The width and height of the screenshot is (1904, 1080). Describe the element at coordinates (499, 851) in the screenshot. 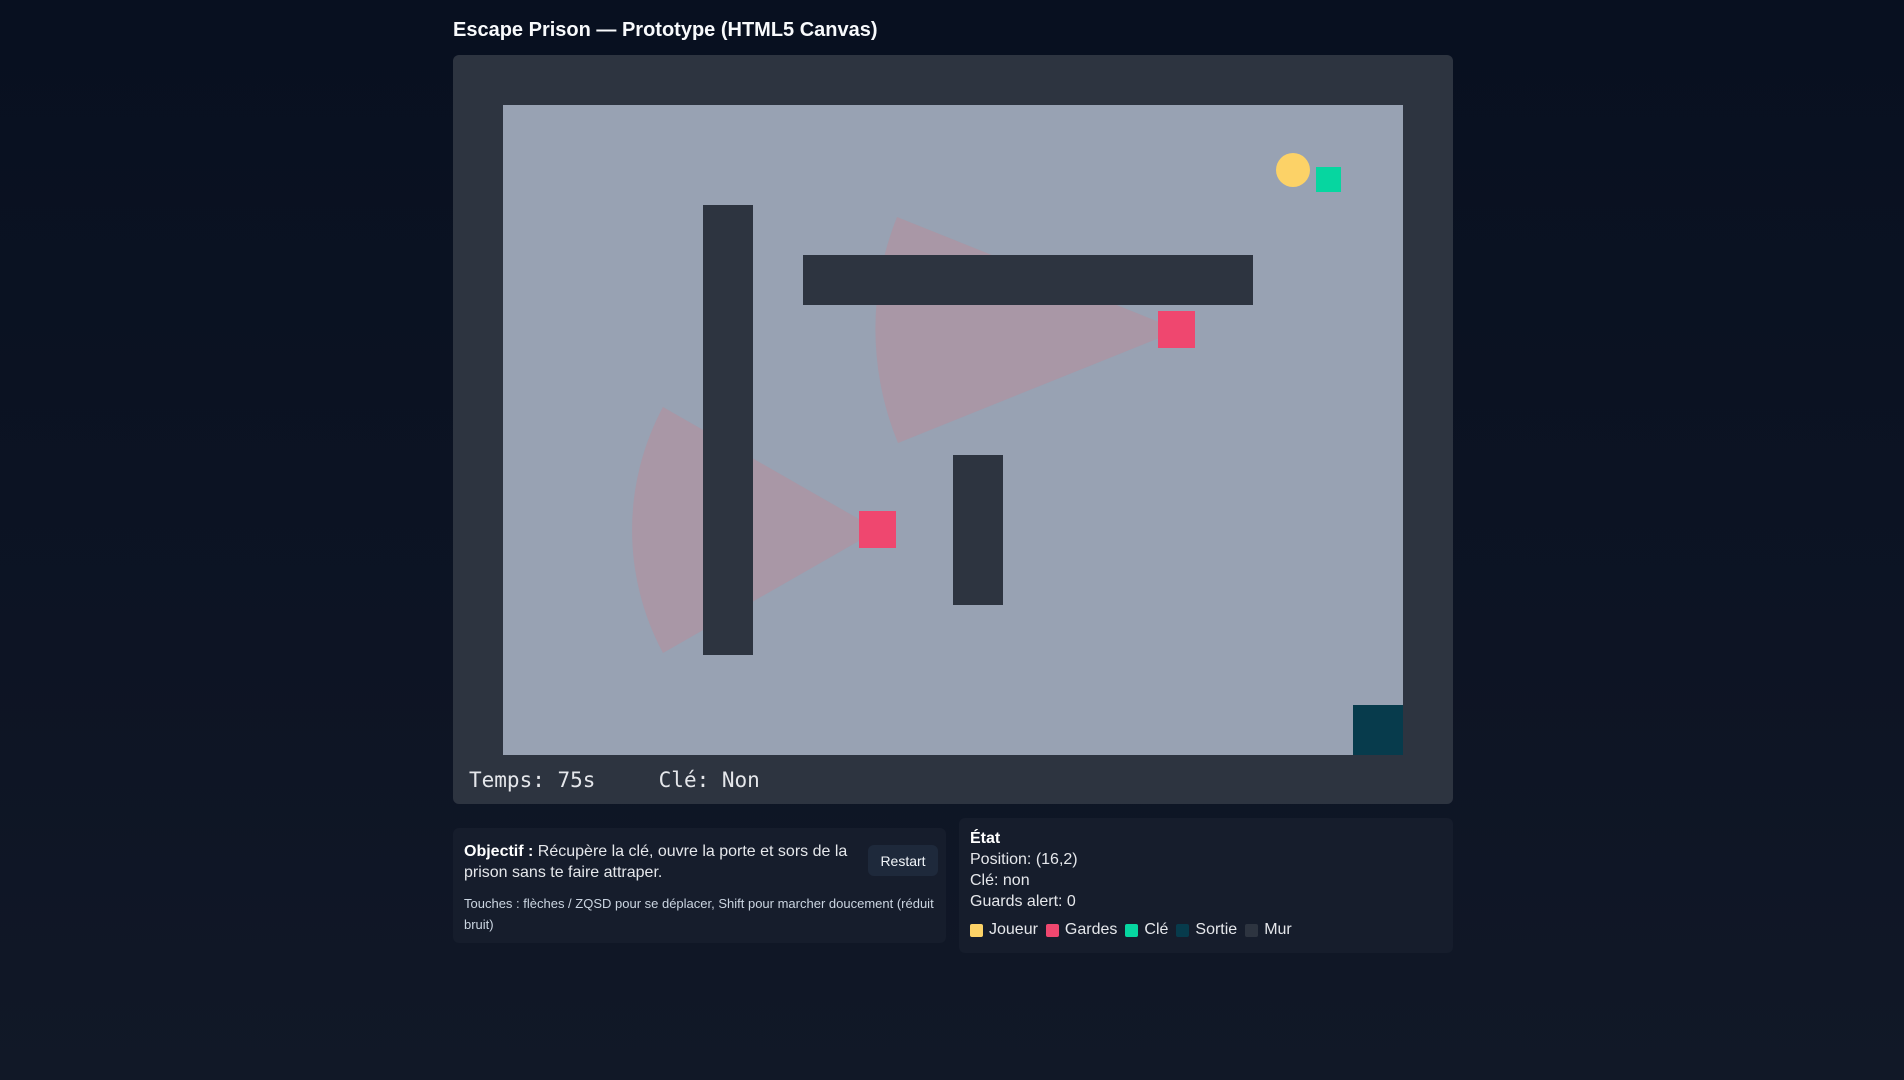

I see `objective-label: Objectif :` at that location.